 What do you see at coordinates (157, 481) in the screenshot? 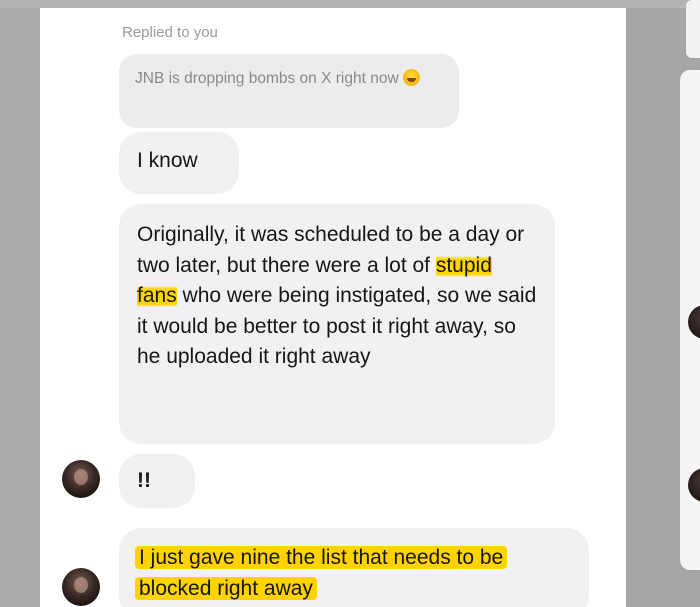
I see `message-bubble: !!` at bounding box center [157, 481].